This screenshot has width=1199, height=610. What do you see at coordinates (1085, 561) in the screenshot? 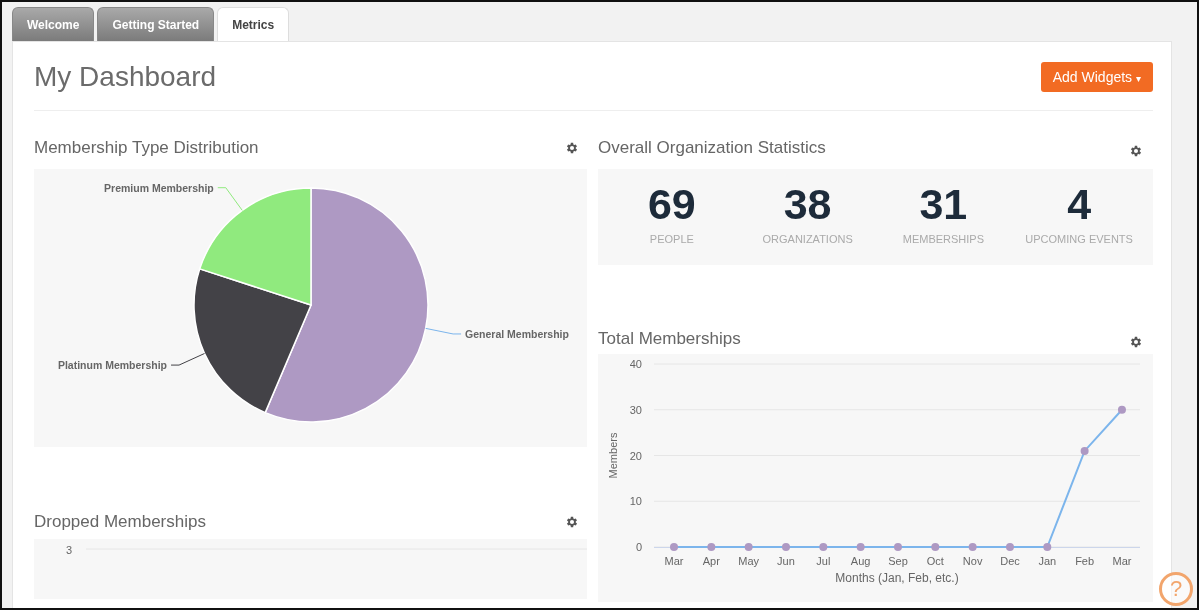
I see `axis-tick-label: Feb` at bounding box center [1085, 561].